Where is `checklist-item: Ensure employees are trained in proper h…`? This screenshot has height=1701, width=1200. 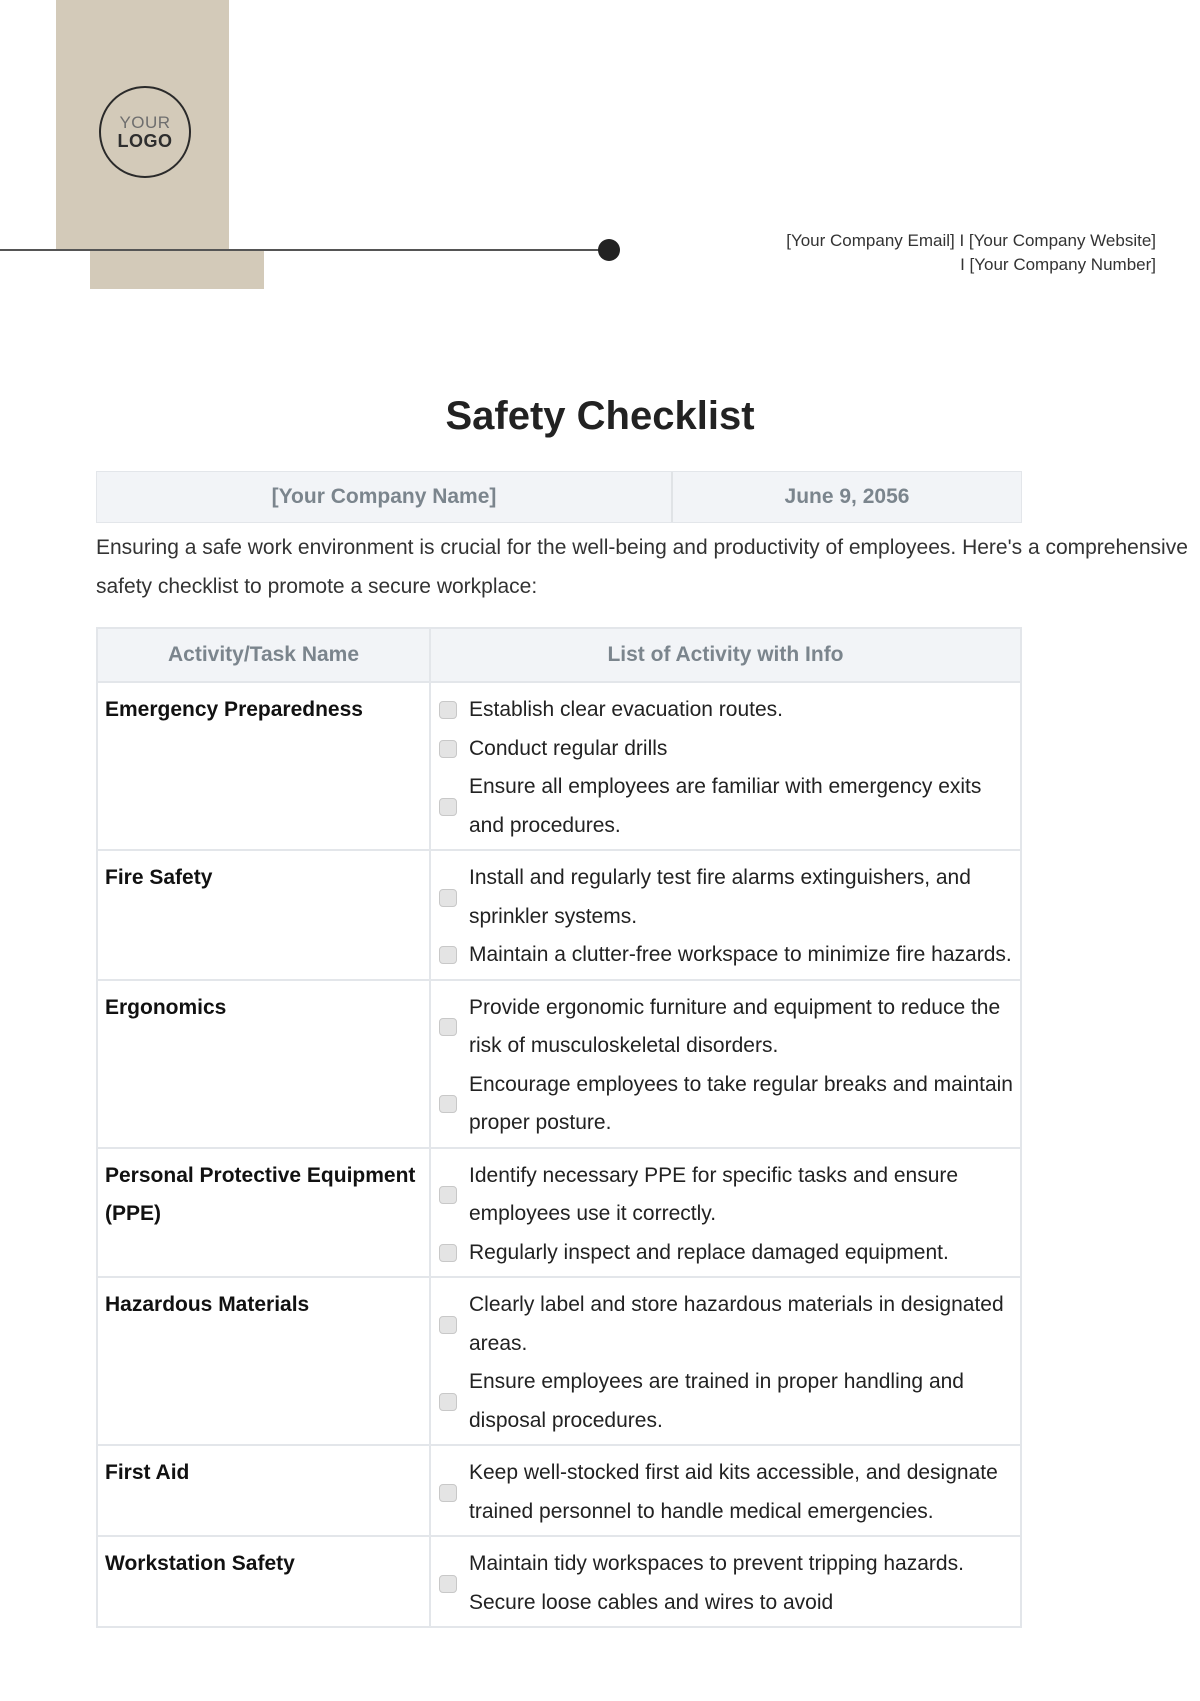 checklist-item: Ensure employees are trained in proper h… is located at coordinates (727, 1401).